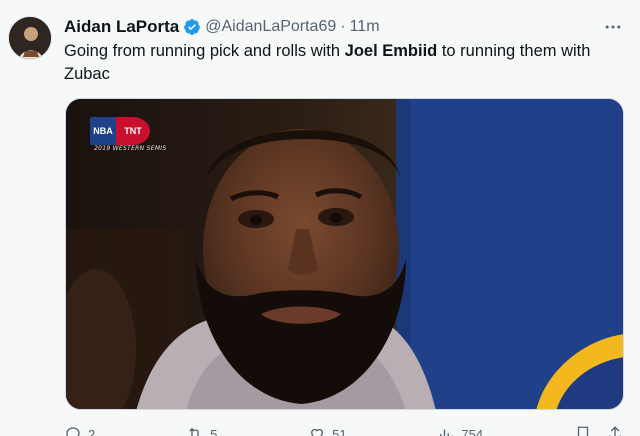  I want to click on mention-joel-embiid: Joel Embiid, so click(391, 51).